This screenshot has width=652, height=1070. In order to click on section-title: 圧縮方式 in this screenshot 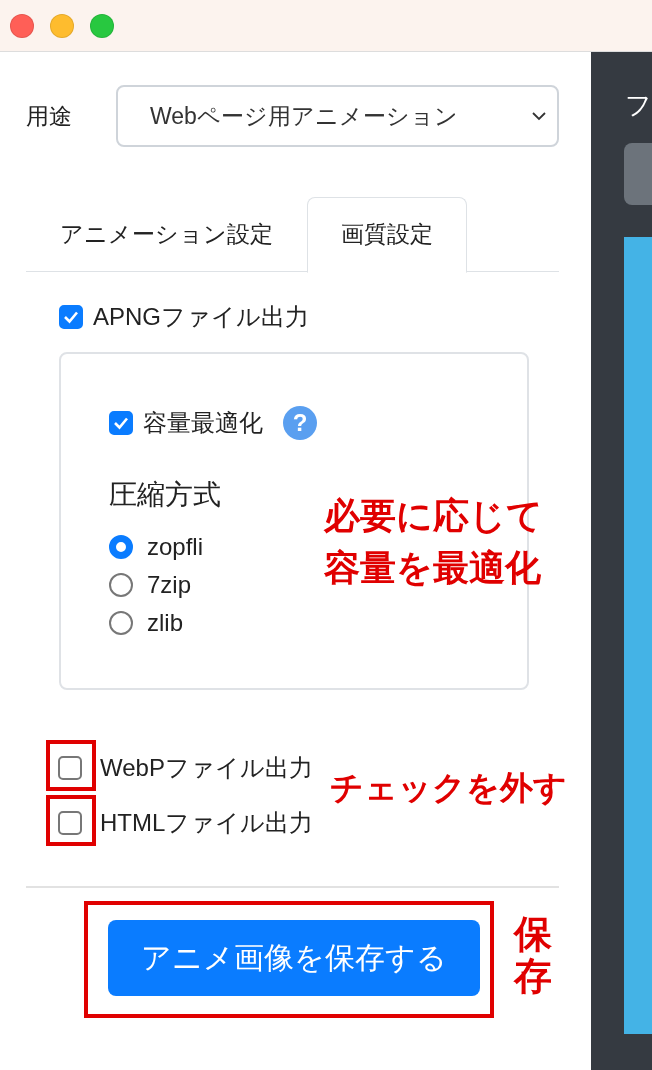, I will do `click(165, 495)`.